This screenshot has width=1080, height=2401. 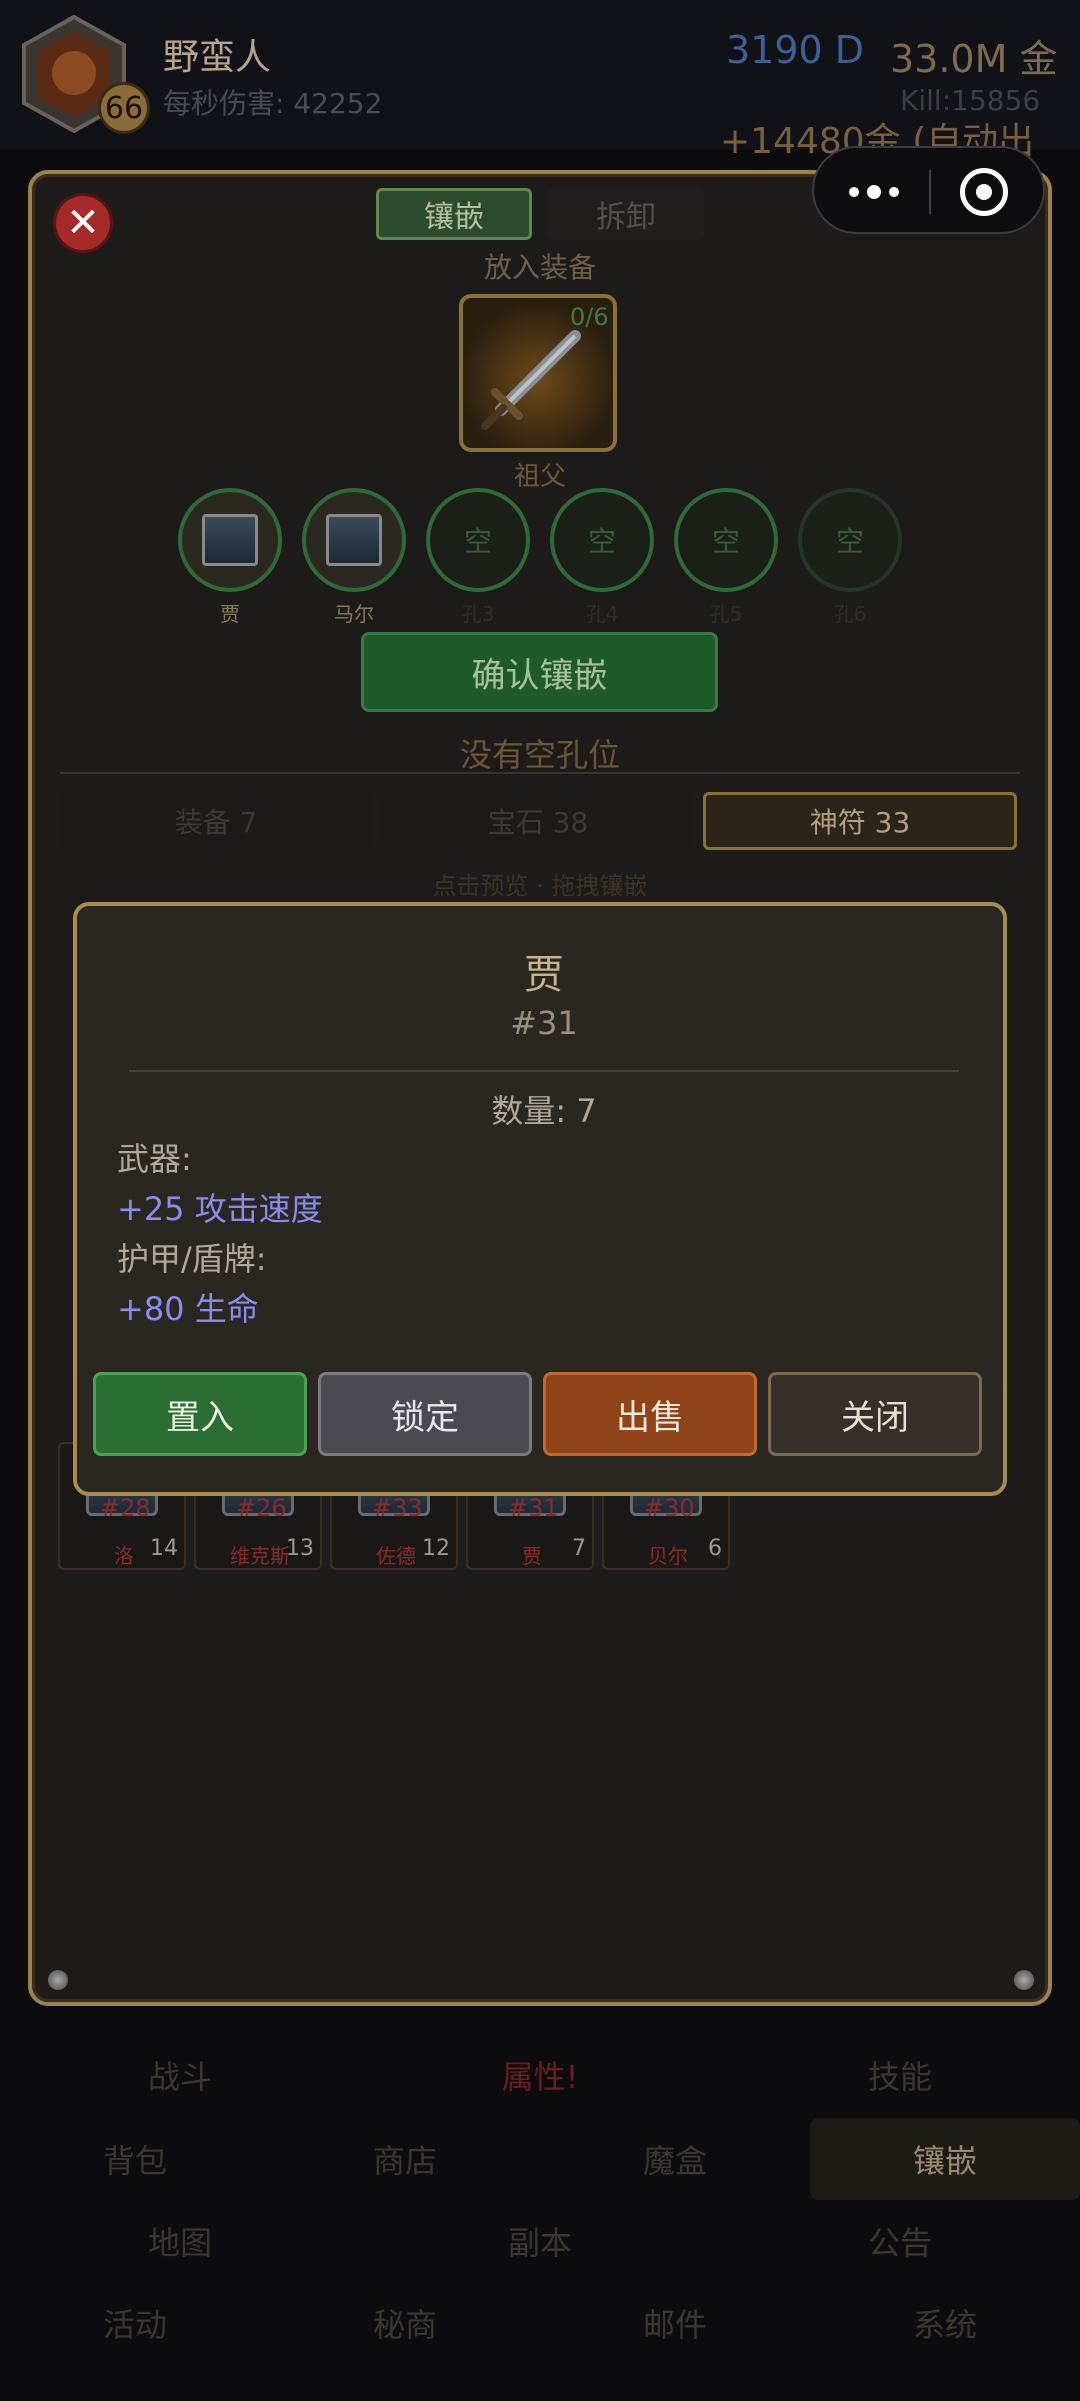 What do you see at coordinates (540, 773) in the screenshot?
I see `divider` at bounding box center [540, 773].